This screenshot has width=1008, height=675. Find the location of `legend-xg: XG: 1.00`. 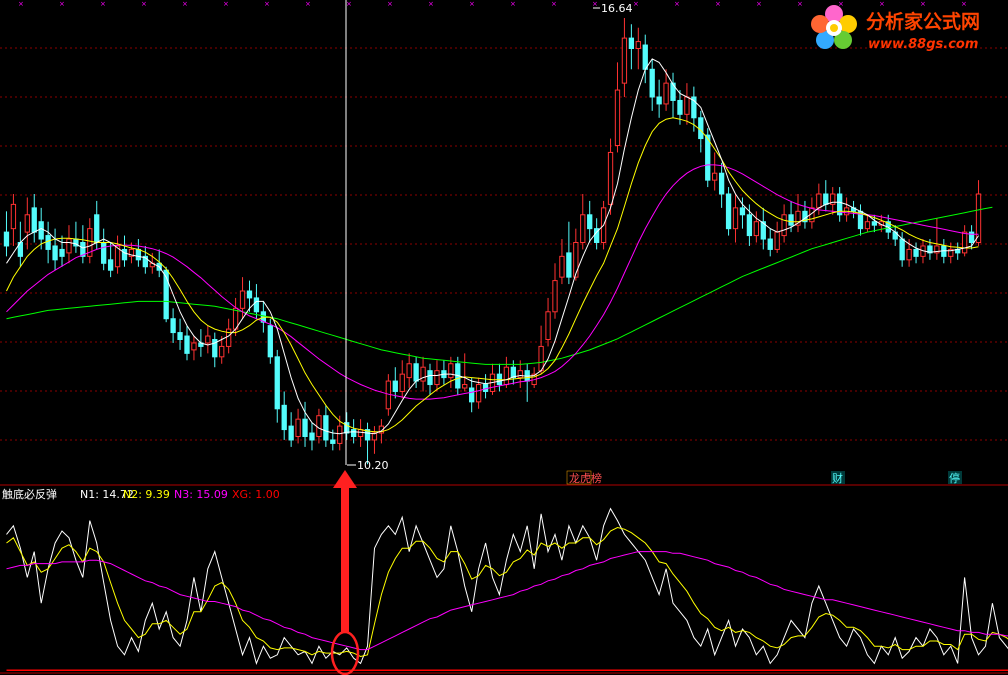

legend-xg: XG: 1.00 is located at coordinates (256, 494).